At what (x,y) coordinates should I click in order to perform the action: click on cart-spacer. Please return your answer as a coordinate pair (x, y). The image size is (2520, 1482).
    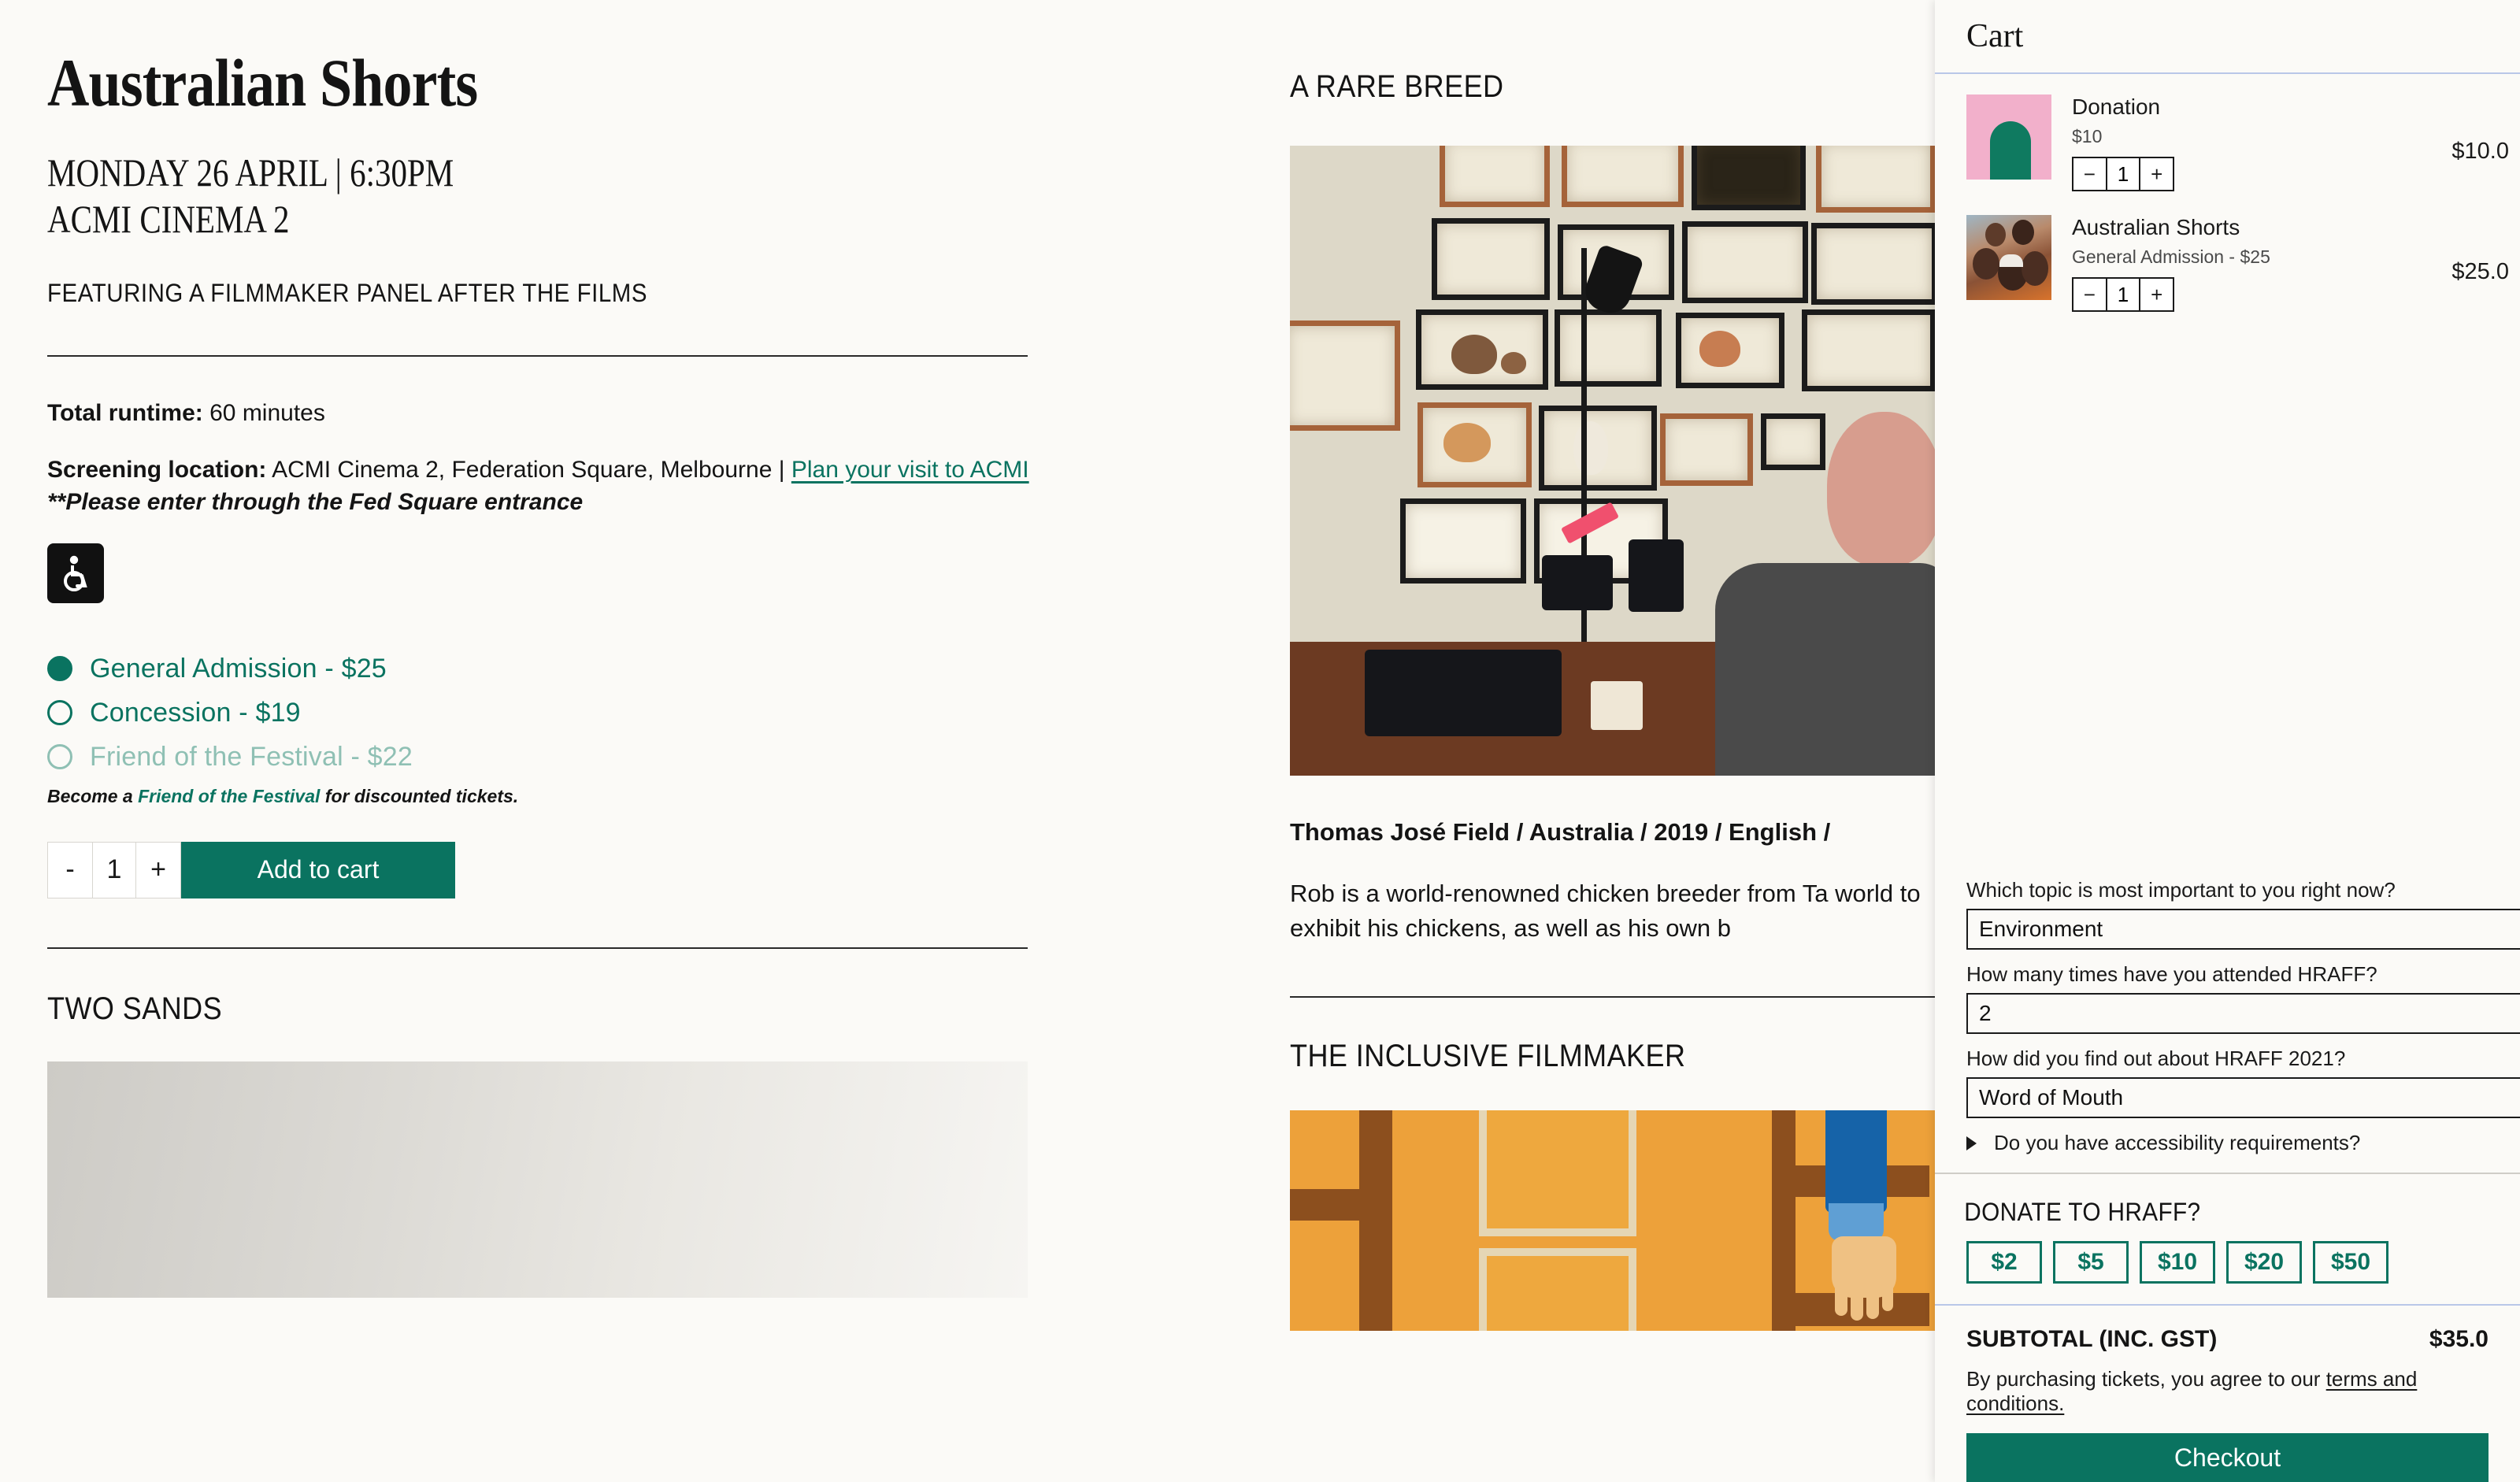
    Looking at the image, I should click on (2227, 606).